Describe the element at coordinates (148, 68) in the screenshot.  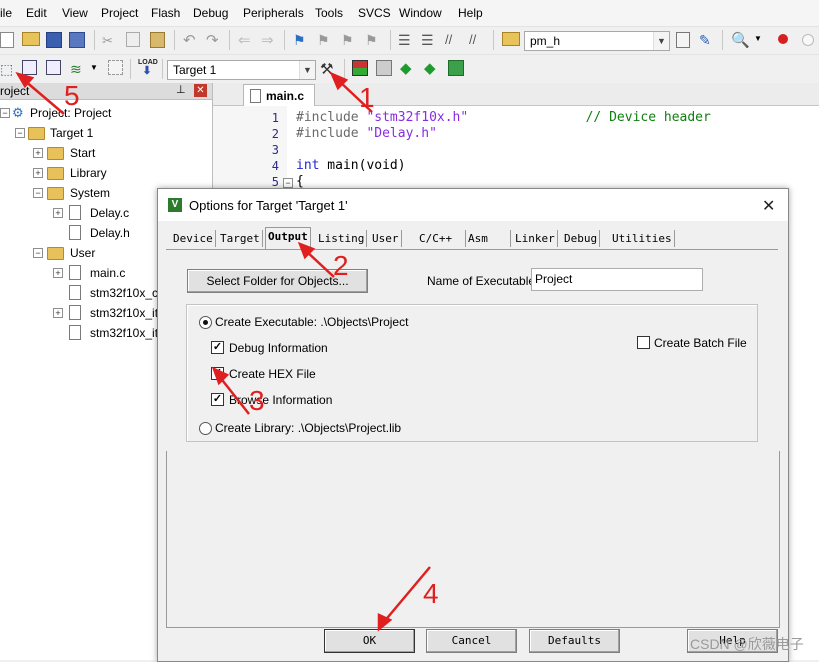
I see `download-load-icon: LOAD ⬇` at that location.